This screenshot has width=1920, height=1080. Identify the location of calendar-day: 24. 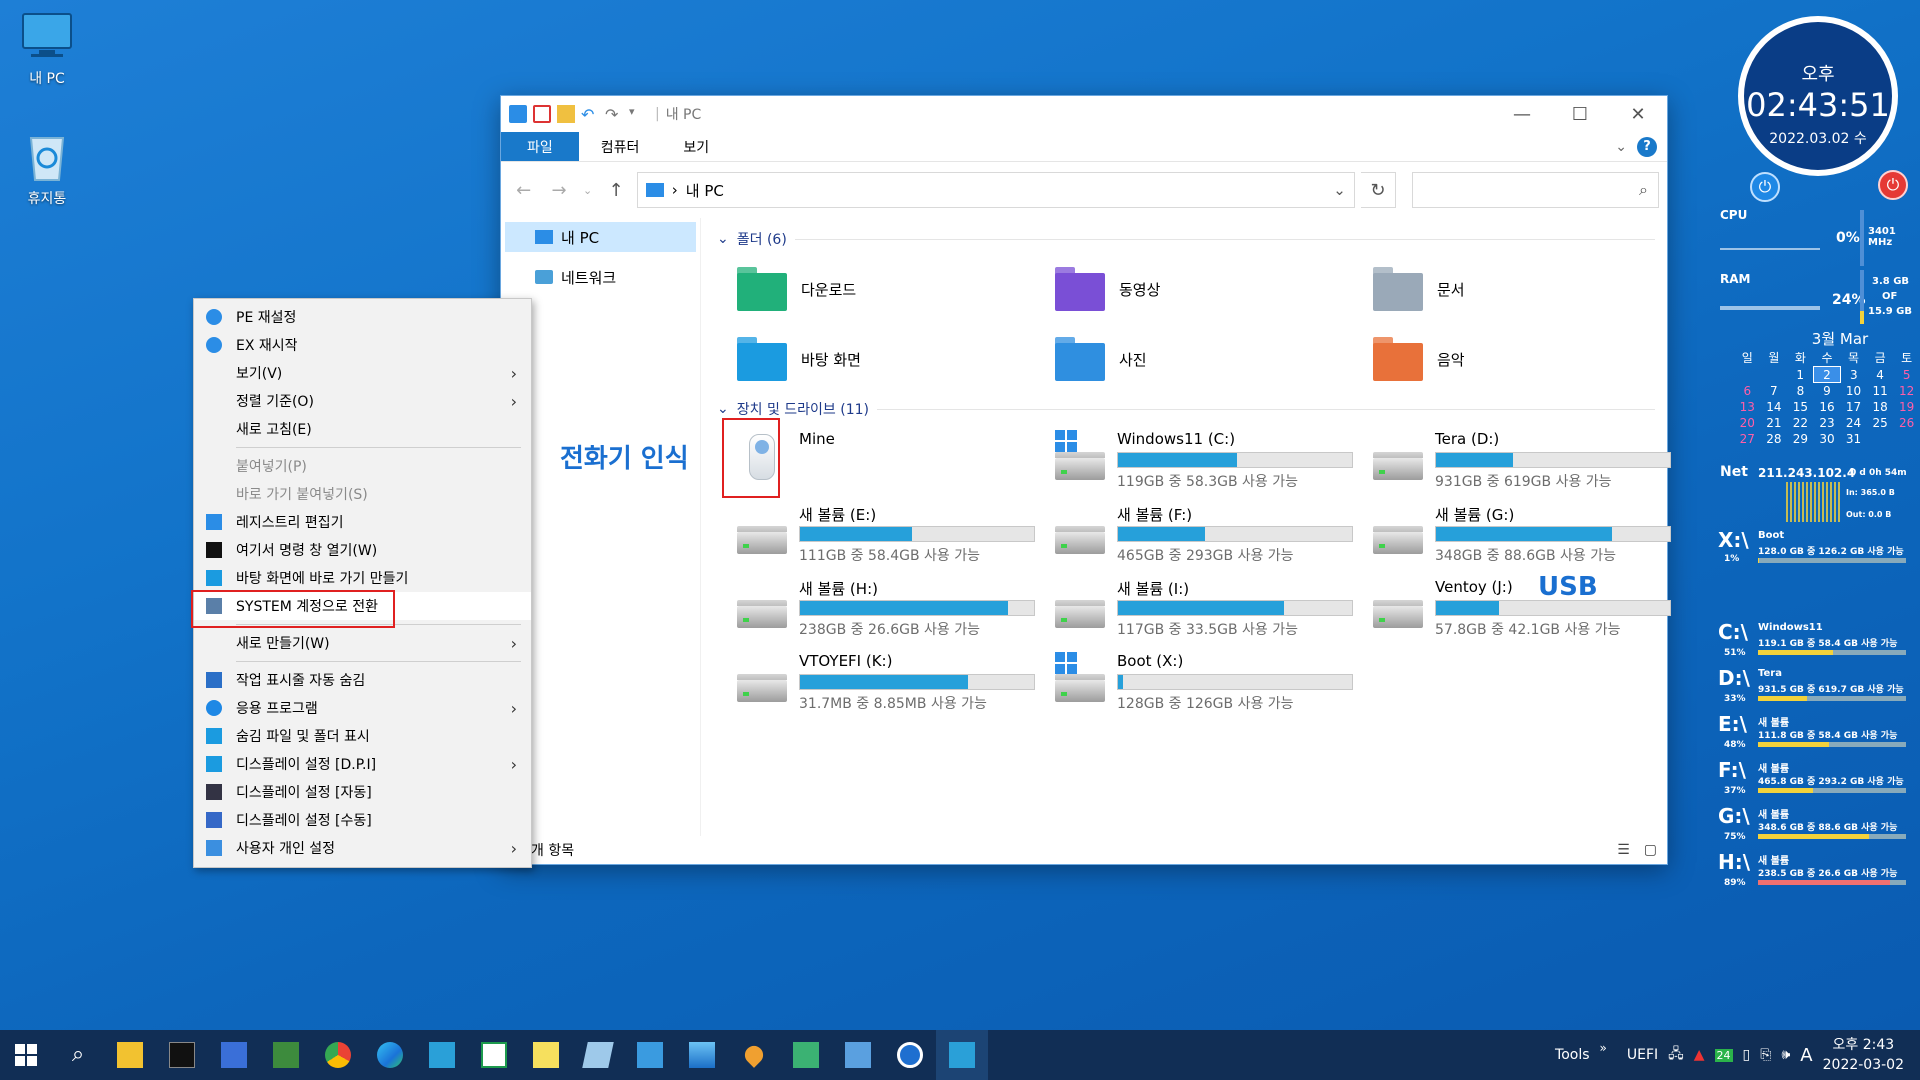
(1853, 423).